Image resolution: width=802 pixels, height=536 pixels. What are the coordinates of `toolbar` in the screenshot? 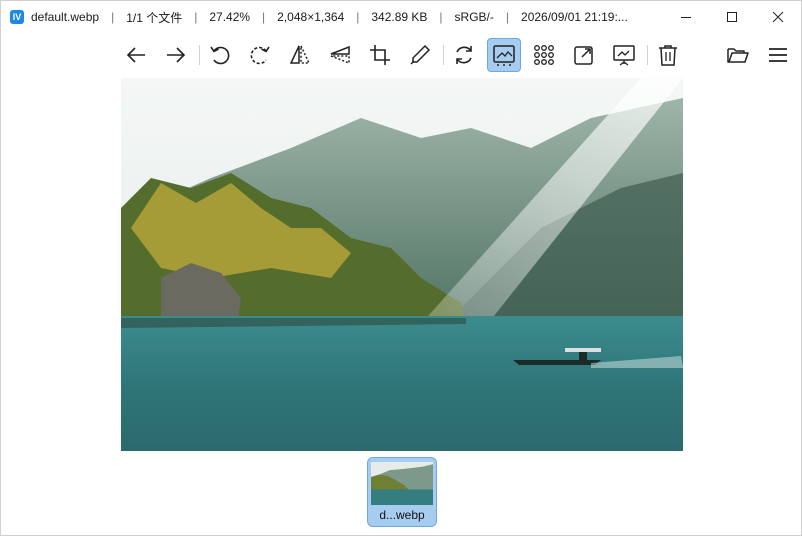 It's located at (401, 55).